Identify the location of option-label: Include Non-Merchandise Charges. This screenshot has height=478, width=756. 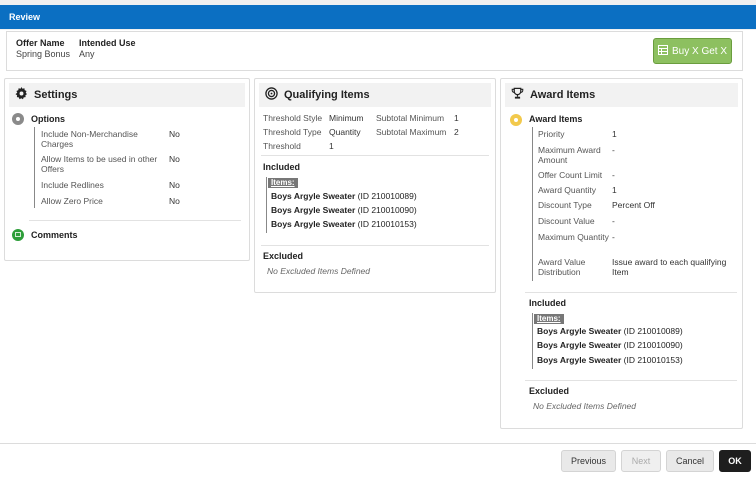
(89, 139).